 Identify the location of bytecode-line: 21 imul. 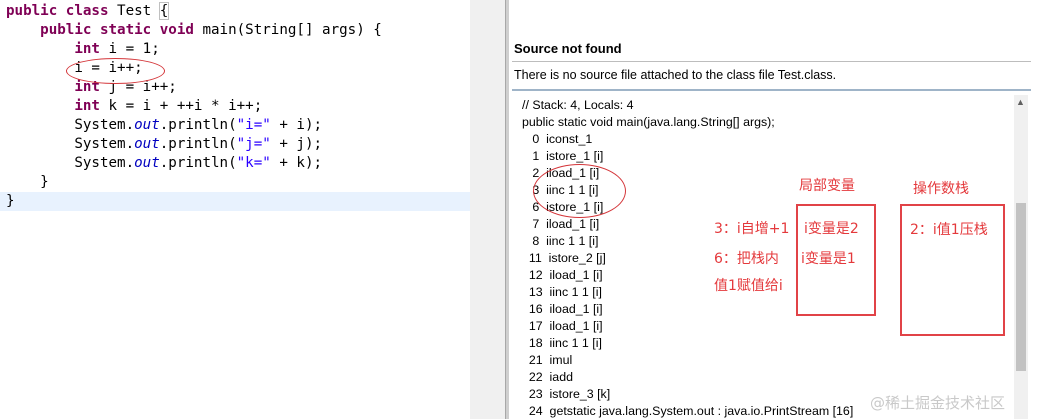
(547, 360).